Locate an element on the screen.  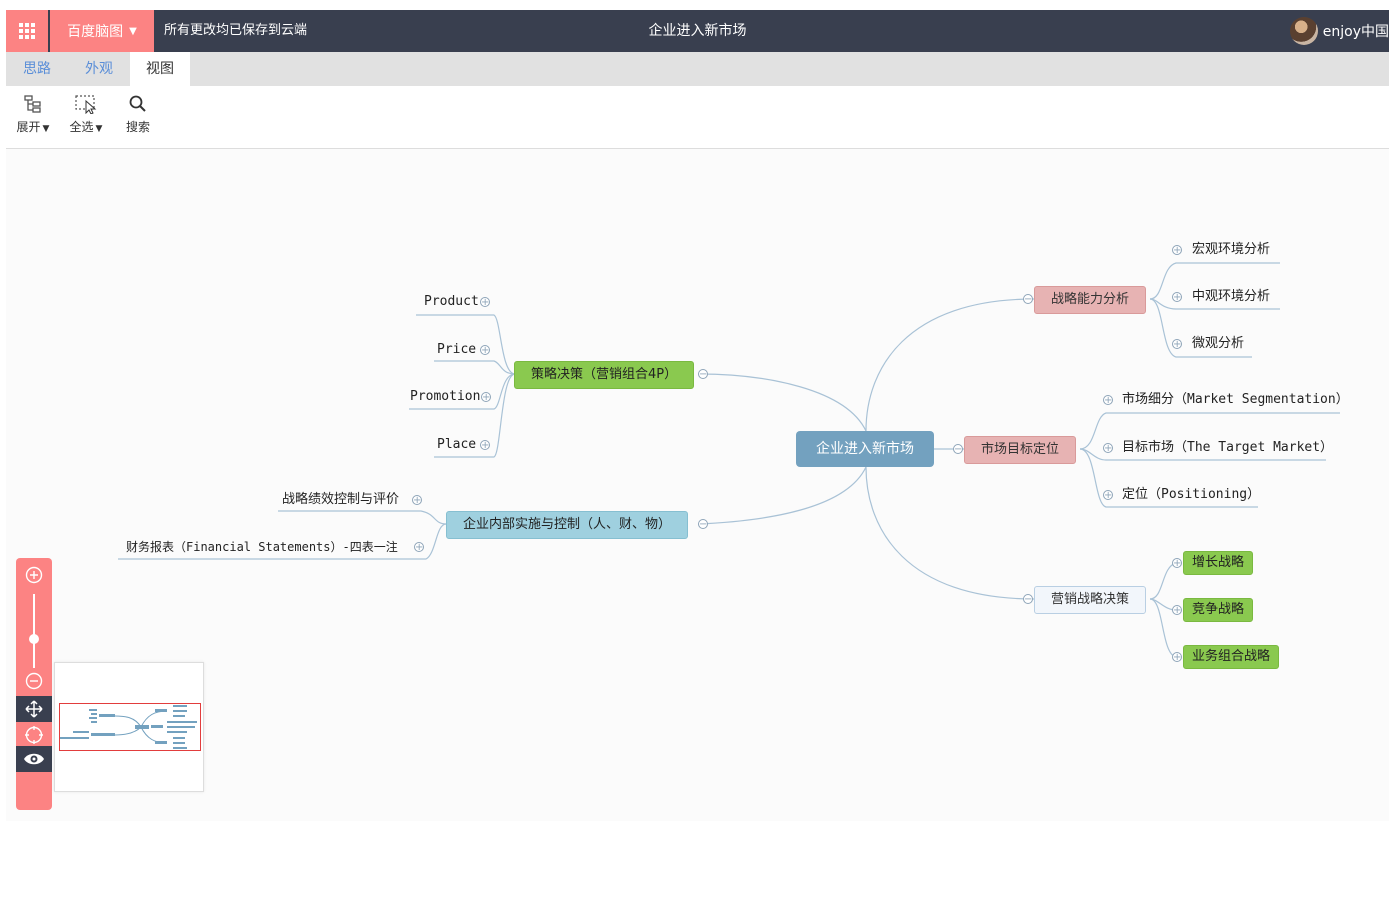
minimap is located at coordinates (129, 727).